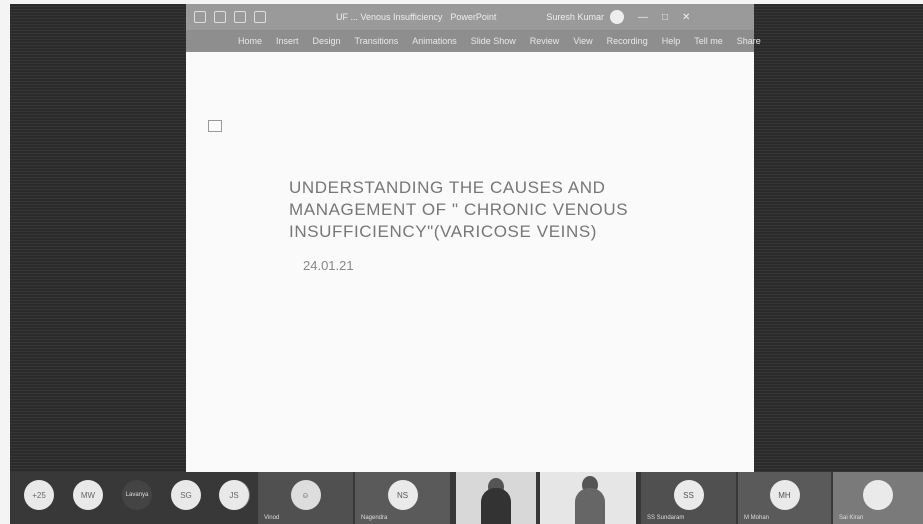 Image resolution: width=923 pixels, height=524 pixels. Describe the element at coordinates (260, 17) in the screenshot. I see `present-icon` at that location.